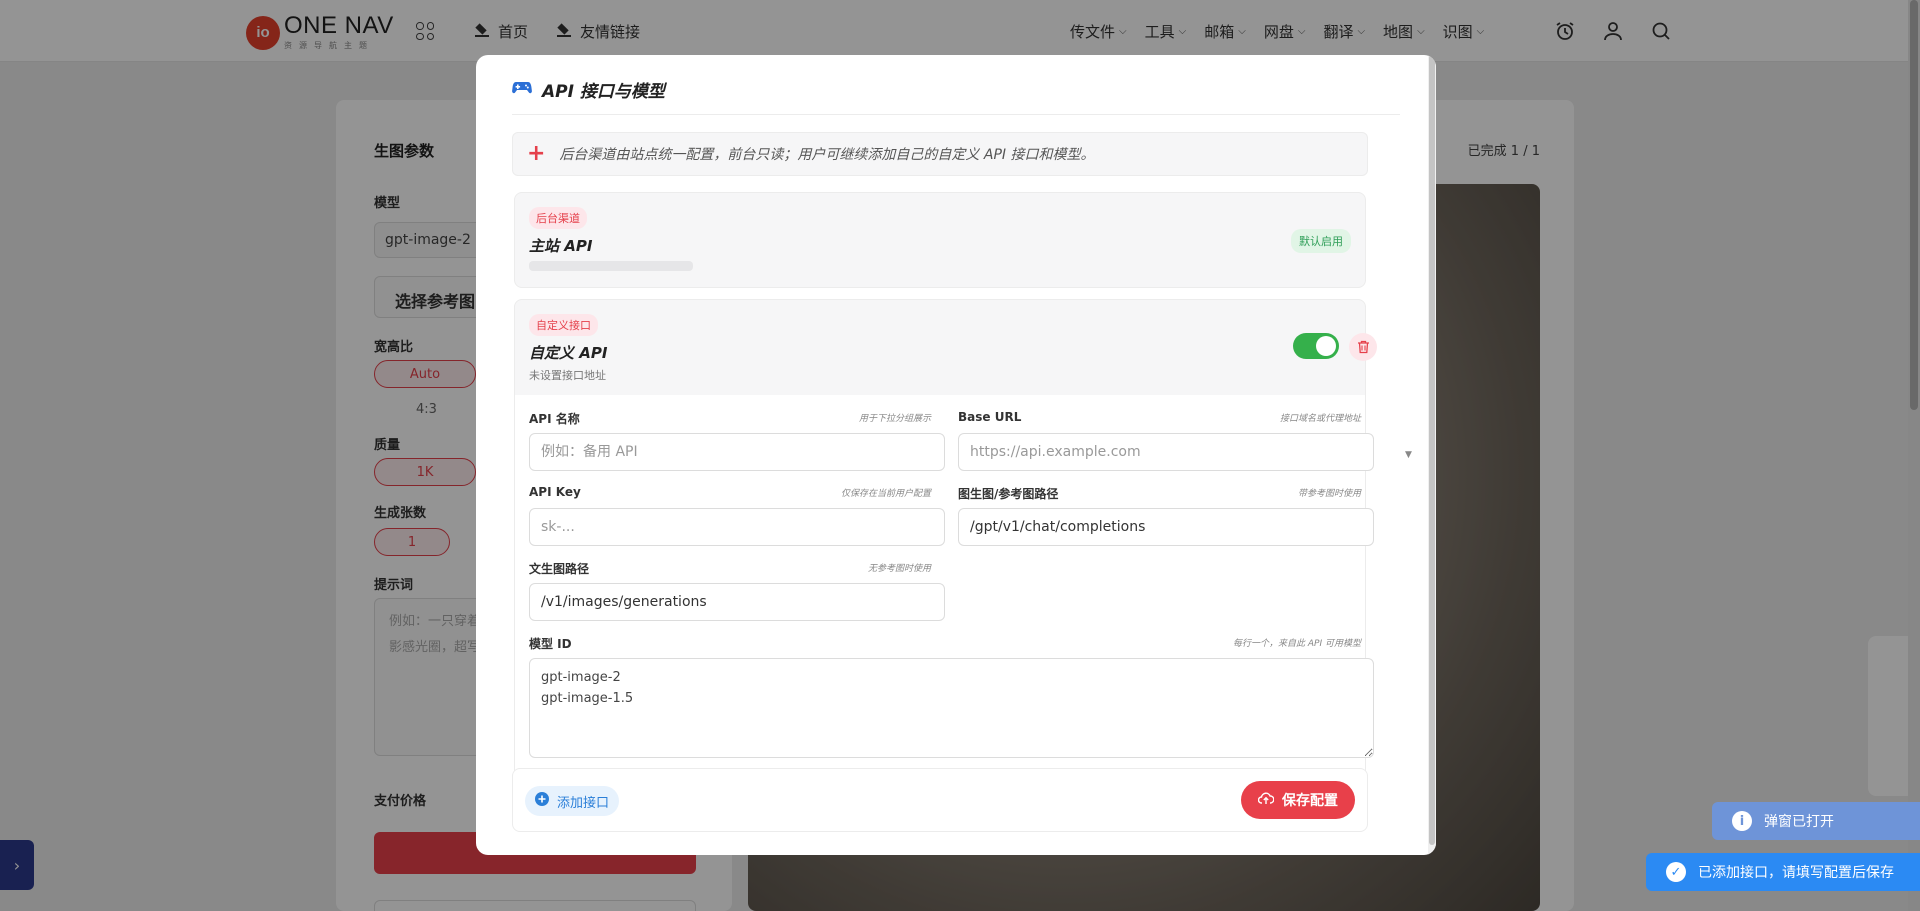 The image size is (1920, 911). I want to click on modal-header: API 接口与模型, so click(956, 96).